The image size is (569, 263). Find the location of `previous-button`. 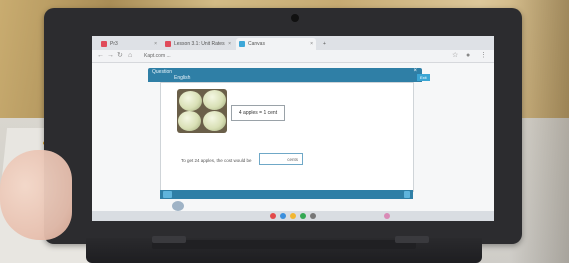

previous-button is located at coordinates (167, 194).